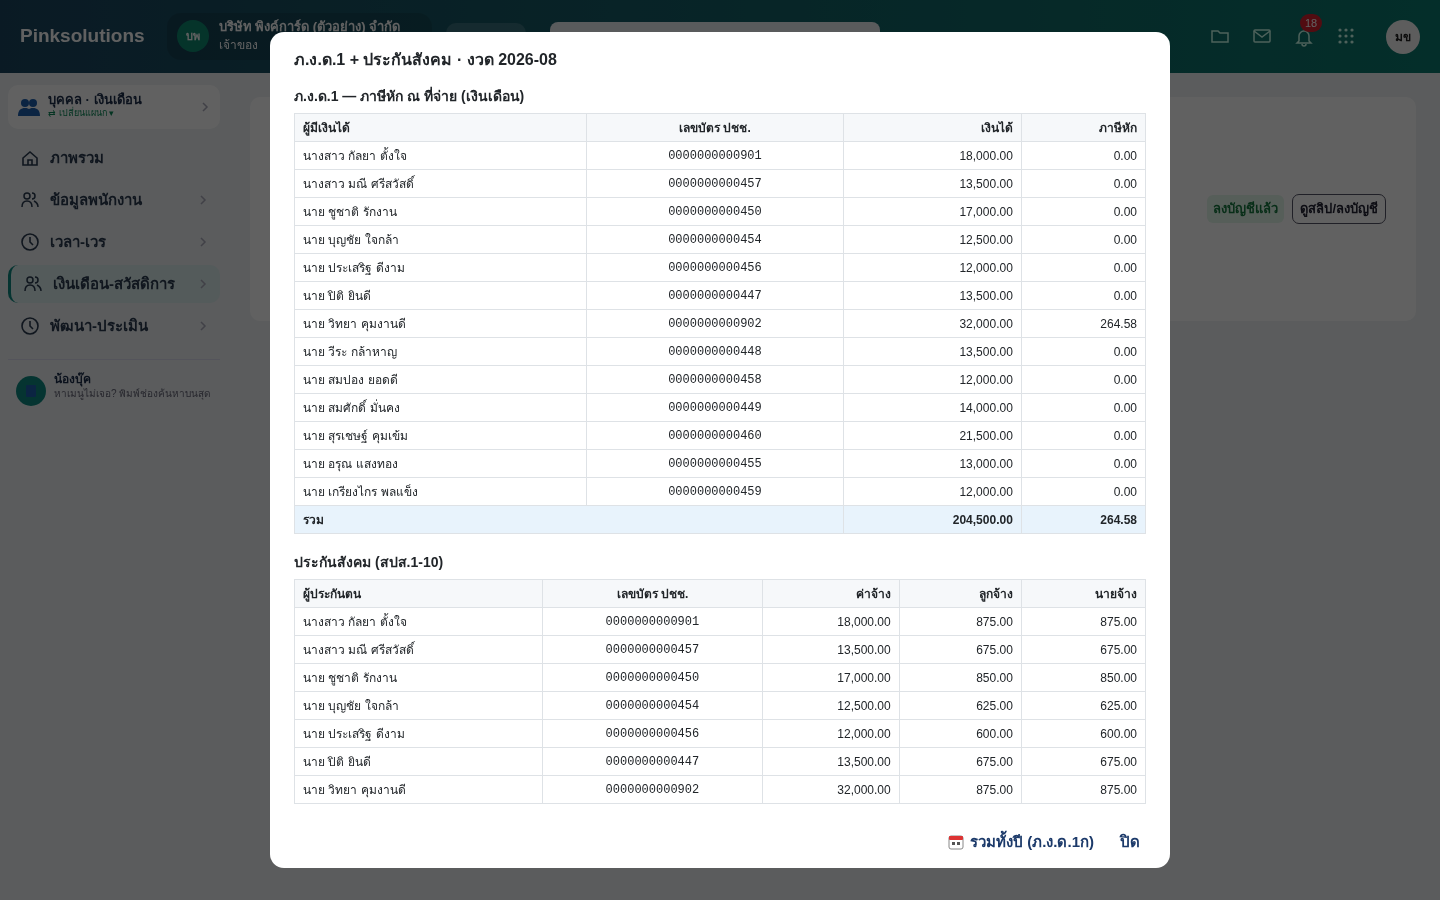  I want to click on column-header: เลขบัตร ปชช., so click(715, 127).